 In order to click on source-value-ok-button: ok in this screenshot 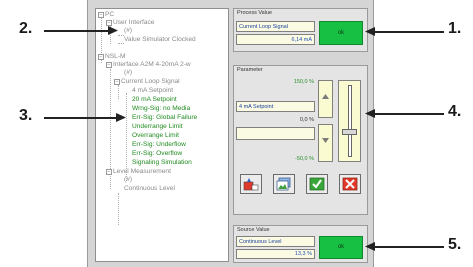, I will do `click(341, 247)`.